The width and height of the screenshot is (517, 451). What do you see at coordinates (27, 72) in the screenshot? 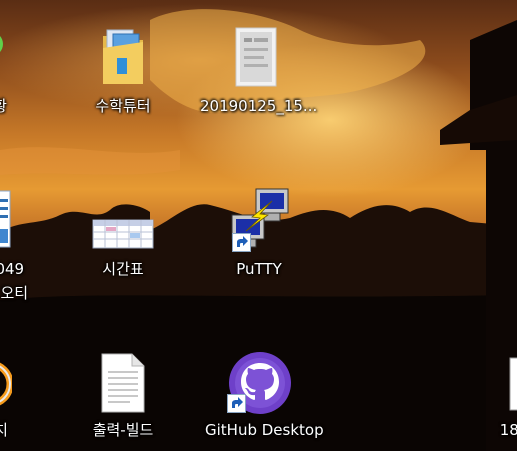
I see `desktop-icon-app: 황` at bounding box center [27, 72].